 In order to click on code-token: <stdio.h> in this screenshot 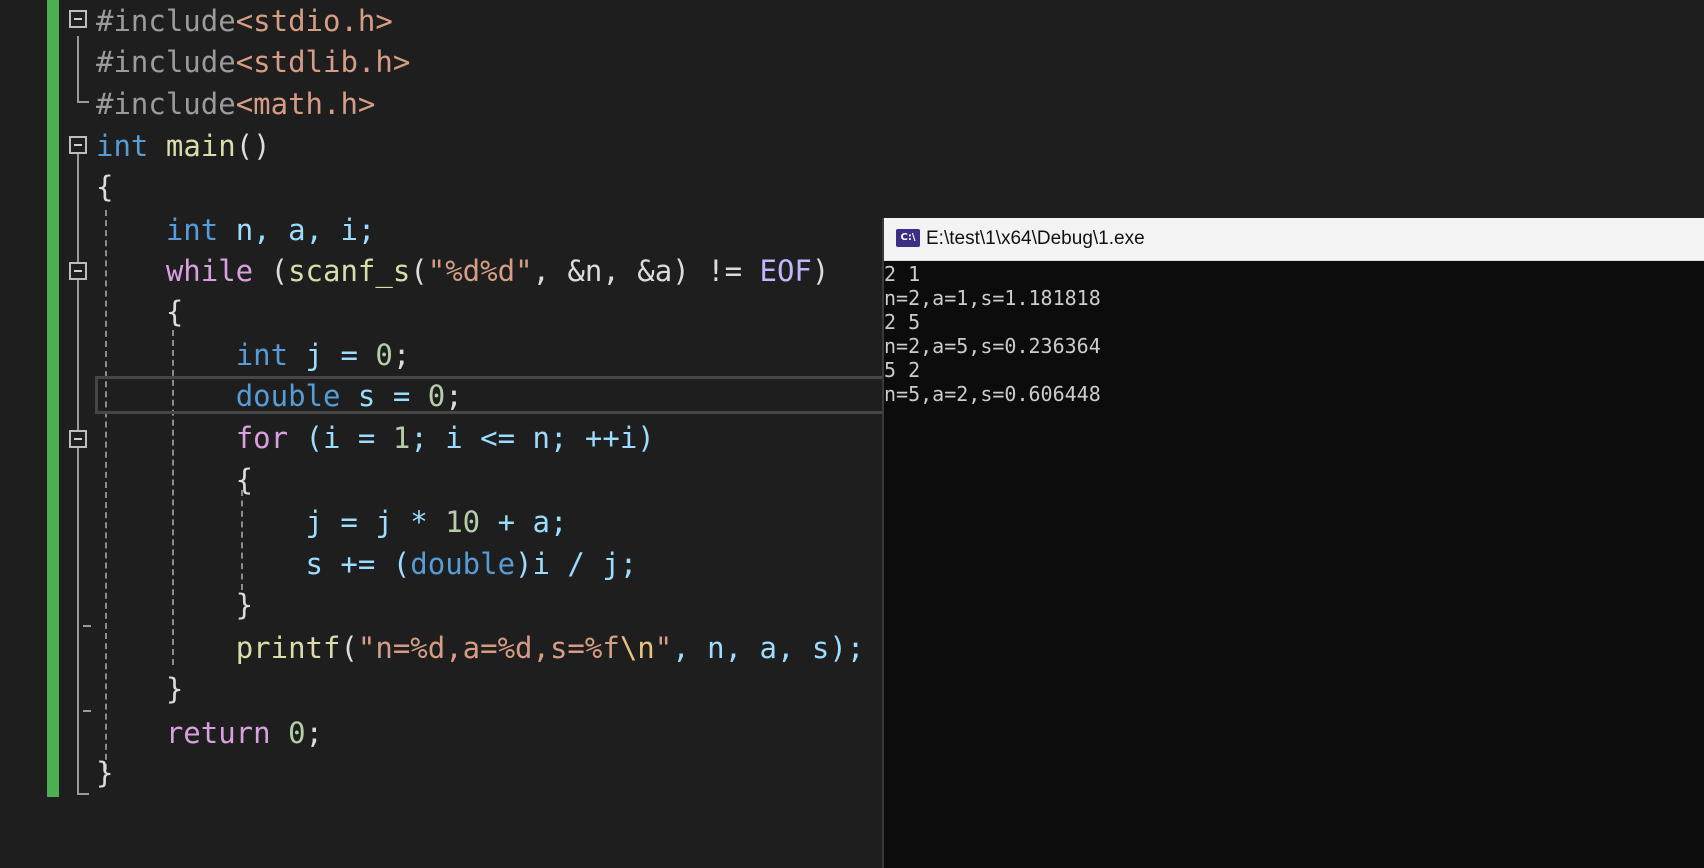, I will do `click(314, 21)`.